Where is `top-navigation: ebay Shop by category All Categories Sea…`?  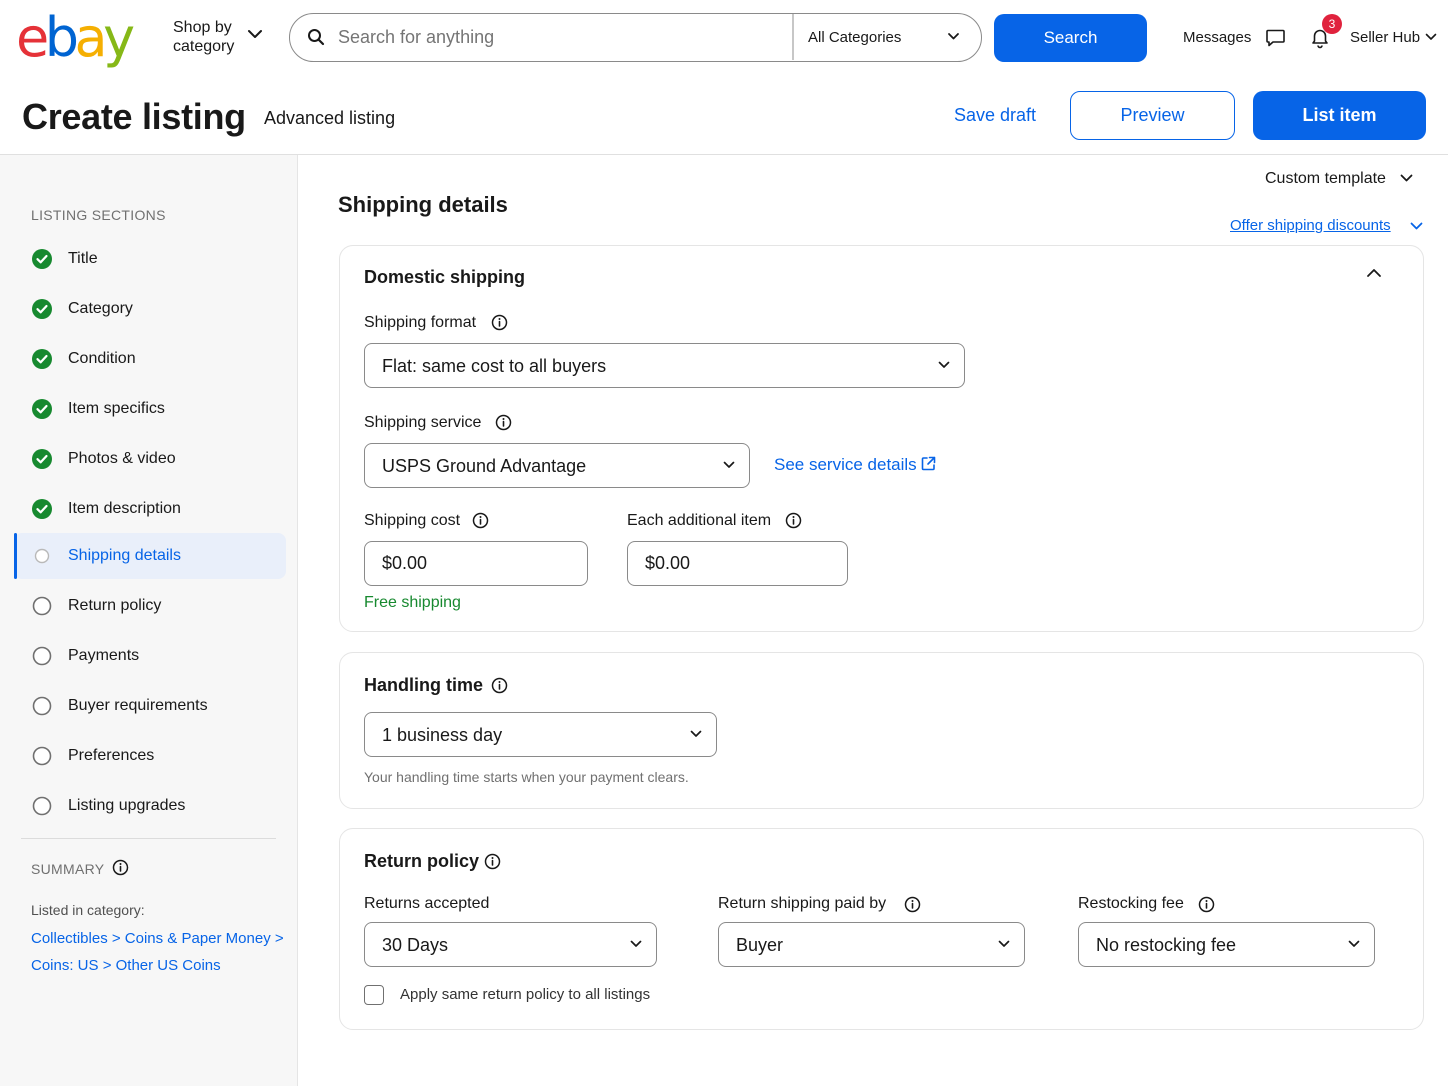
top-navigation: ebay Shop by category All Categories Sea… is located at coordinates (724, 38).